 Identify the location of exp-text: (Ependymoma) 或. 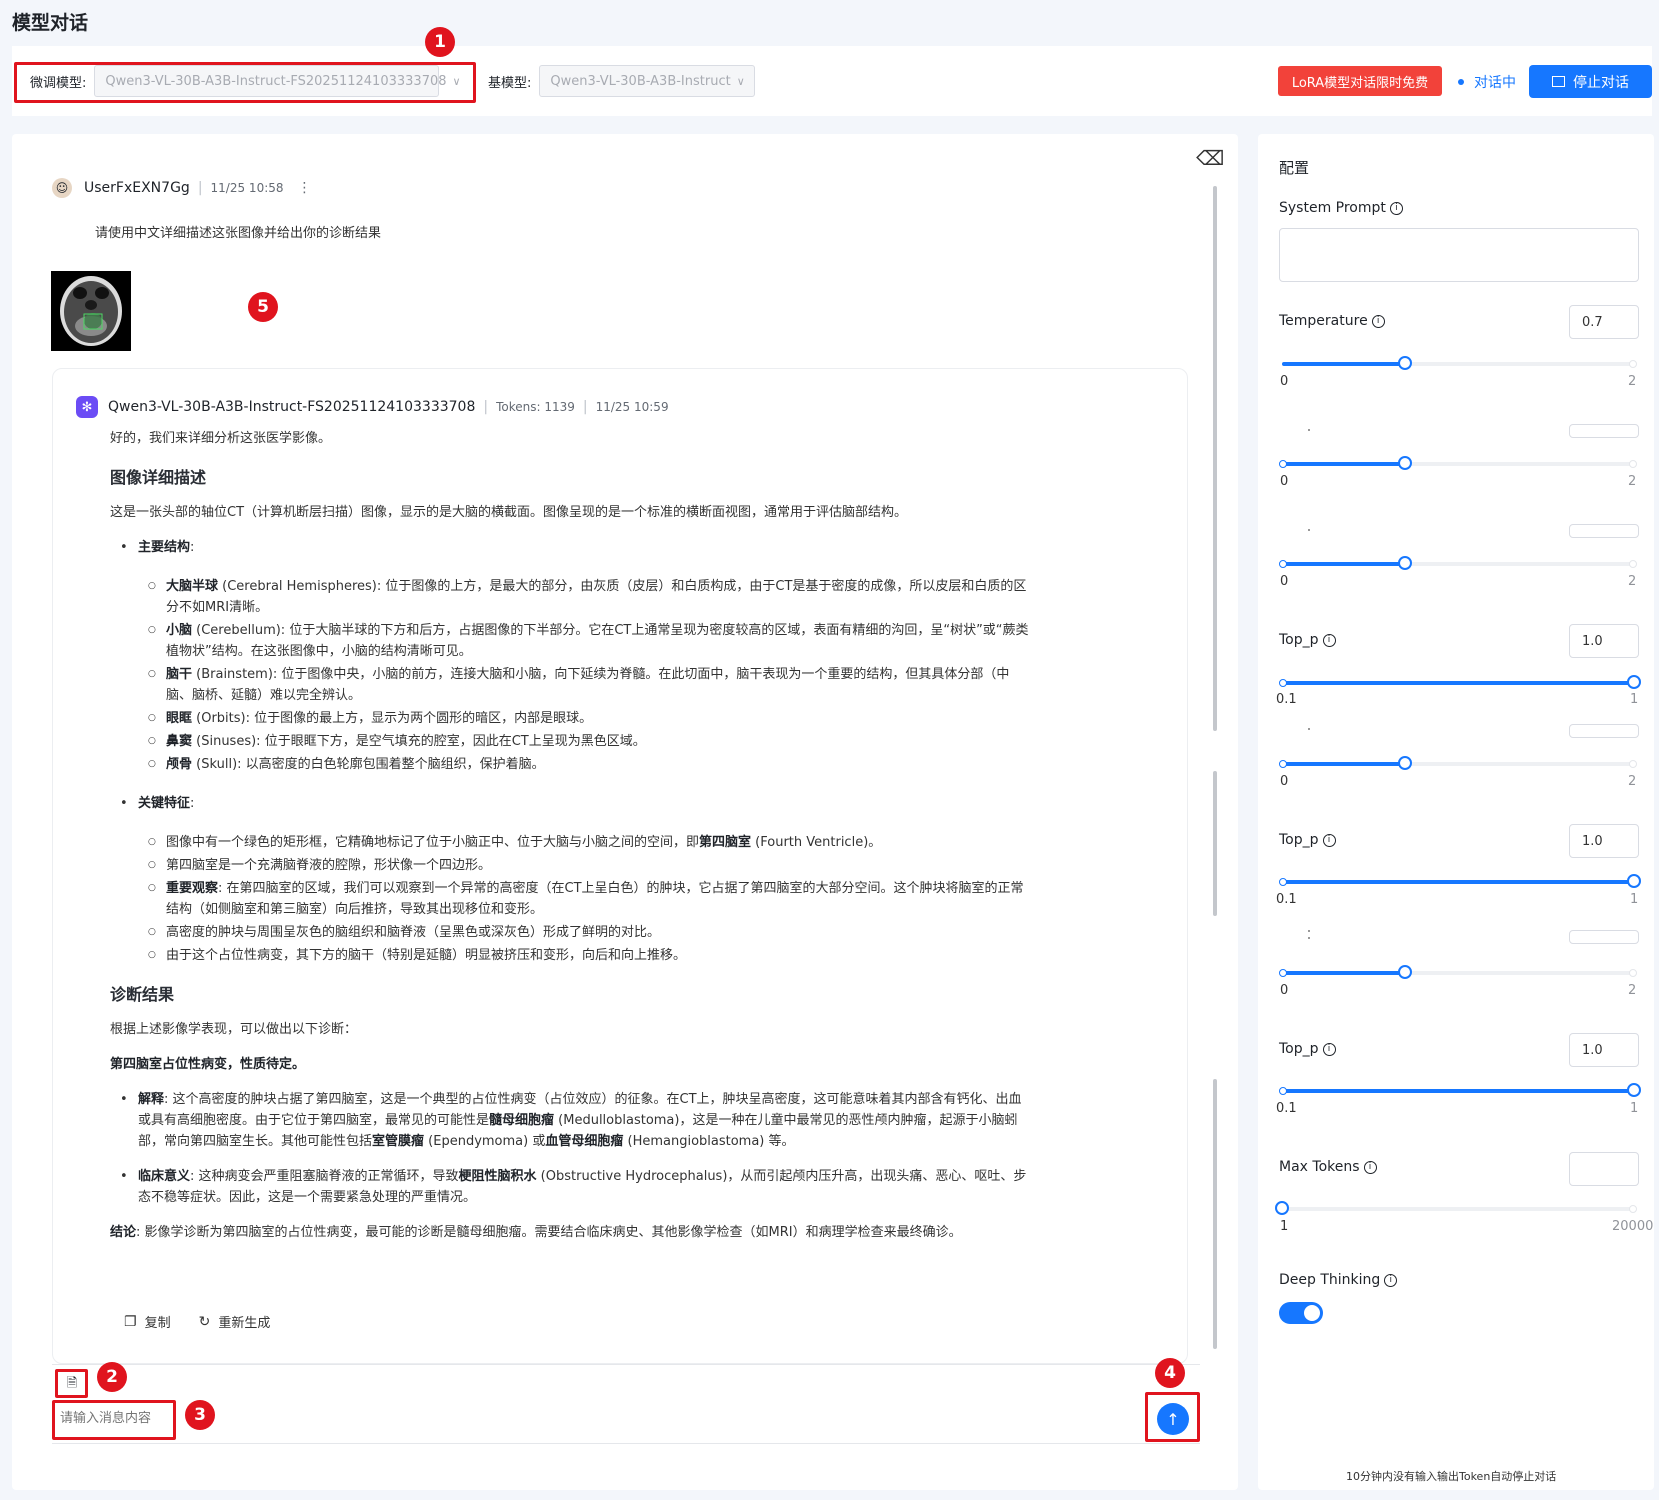
(485, 1141).